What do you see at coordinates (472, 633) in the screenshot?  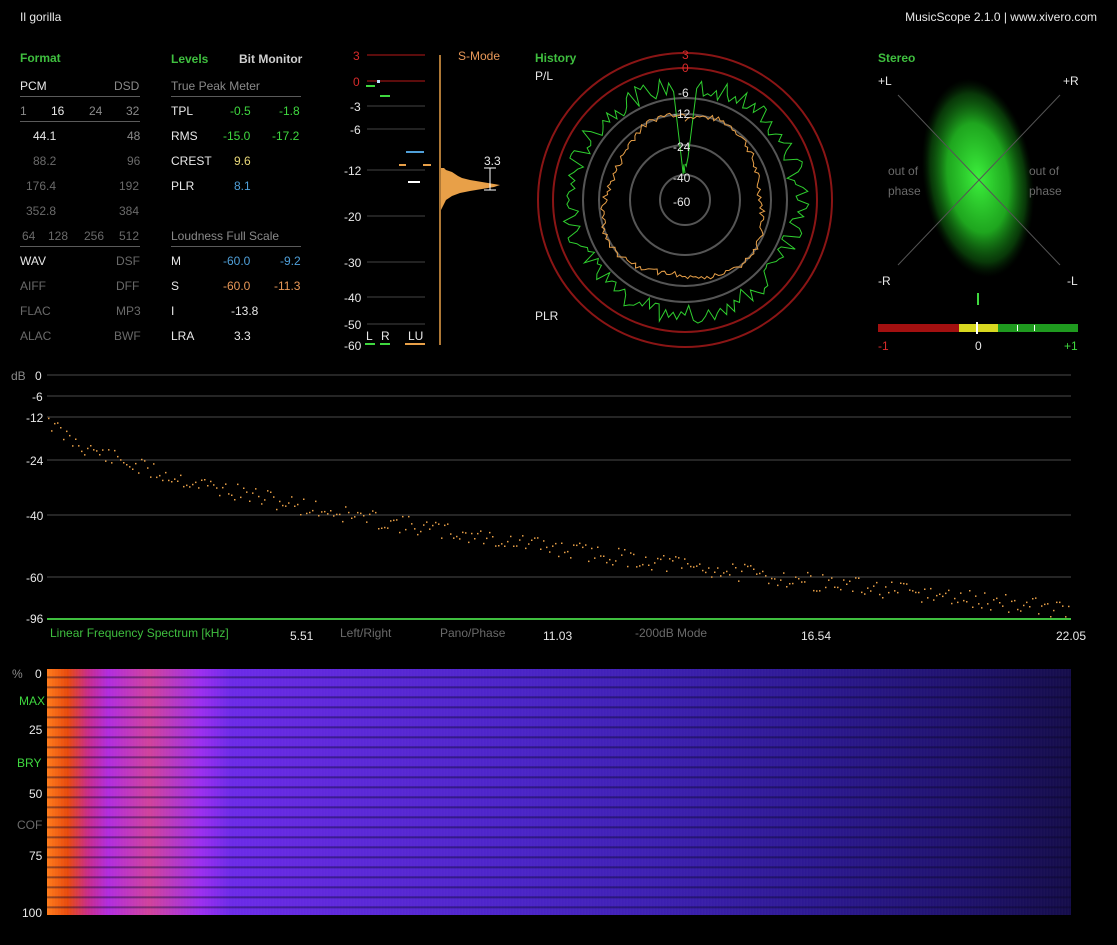 I see `pano-phase-button: Pano/Phase` at bounding box center [472, 633].